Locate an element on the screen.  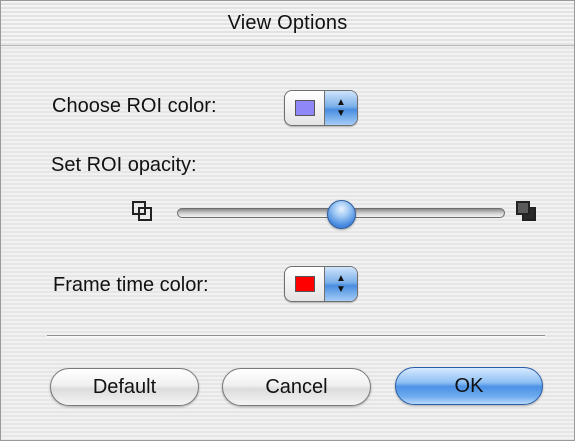
opaque-squares-icon is located at coordinates (527, 212).